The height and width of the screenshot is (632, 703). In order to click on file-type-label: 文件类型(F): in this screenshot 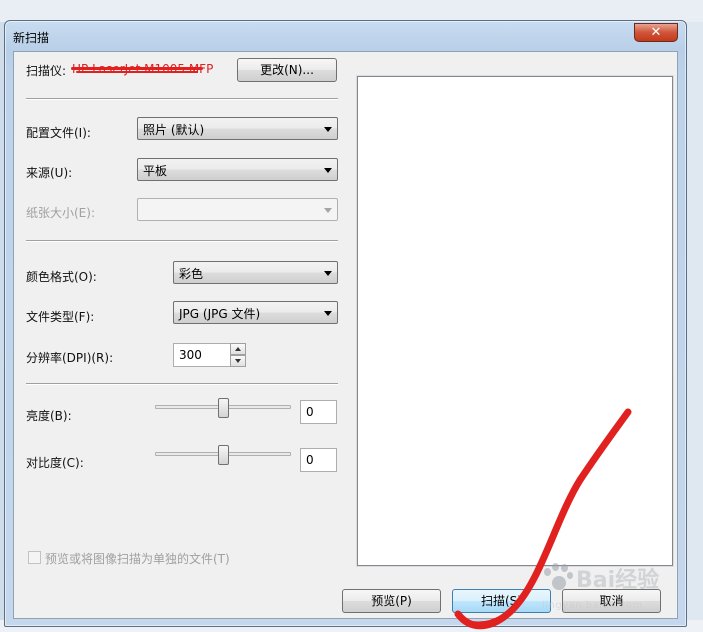, I will do `click(60, 317)`.